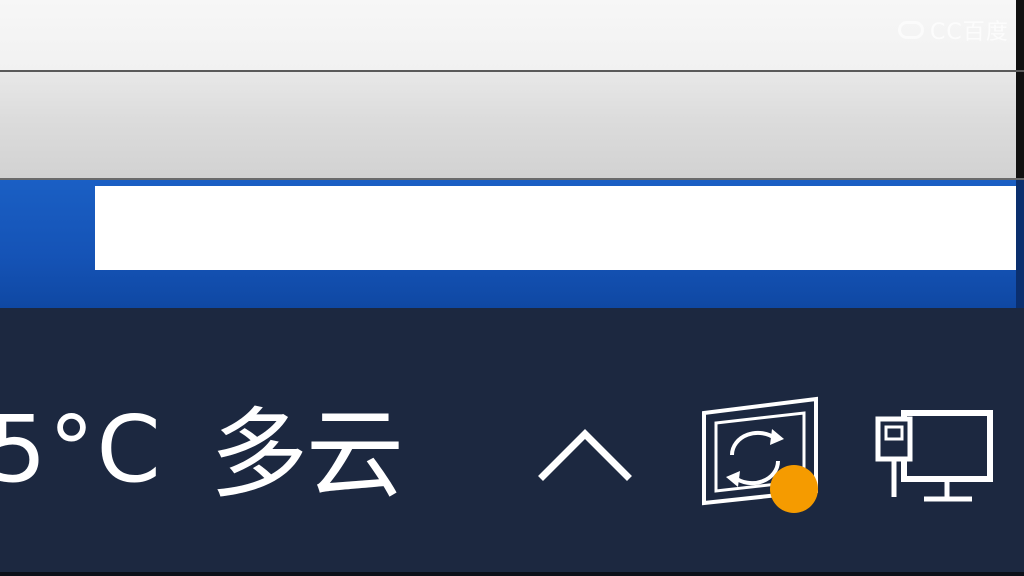 The width and height of the screenshot is (1024, 576). Describe the element at coordinates (512, 574) in the screenshot. I see `taskbar-bottom-edge` at that location.